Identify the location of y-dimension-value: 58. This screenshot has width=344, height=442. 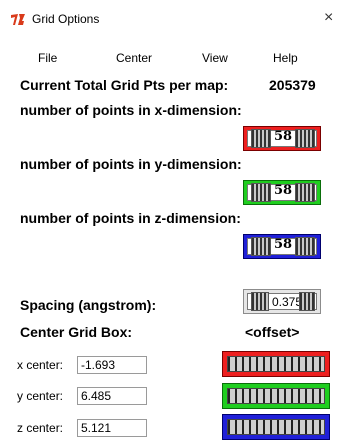
(283, 190).